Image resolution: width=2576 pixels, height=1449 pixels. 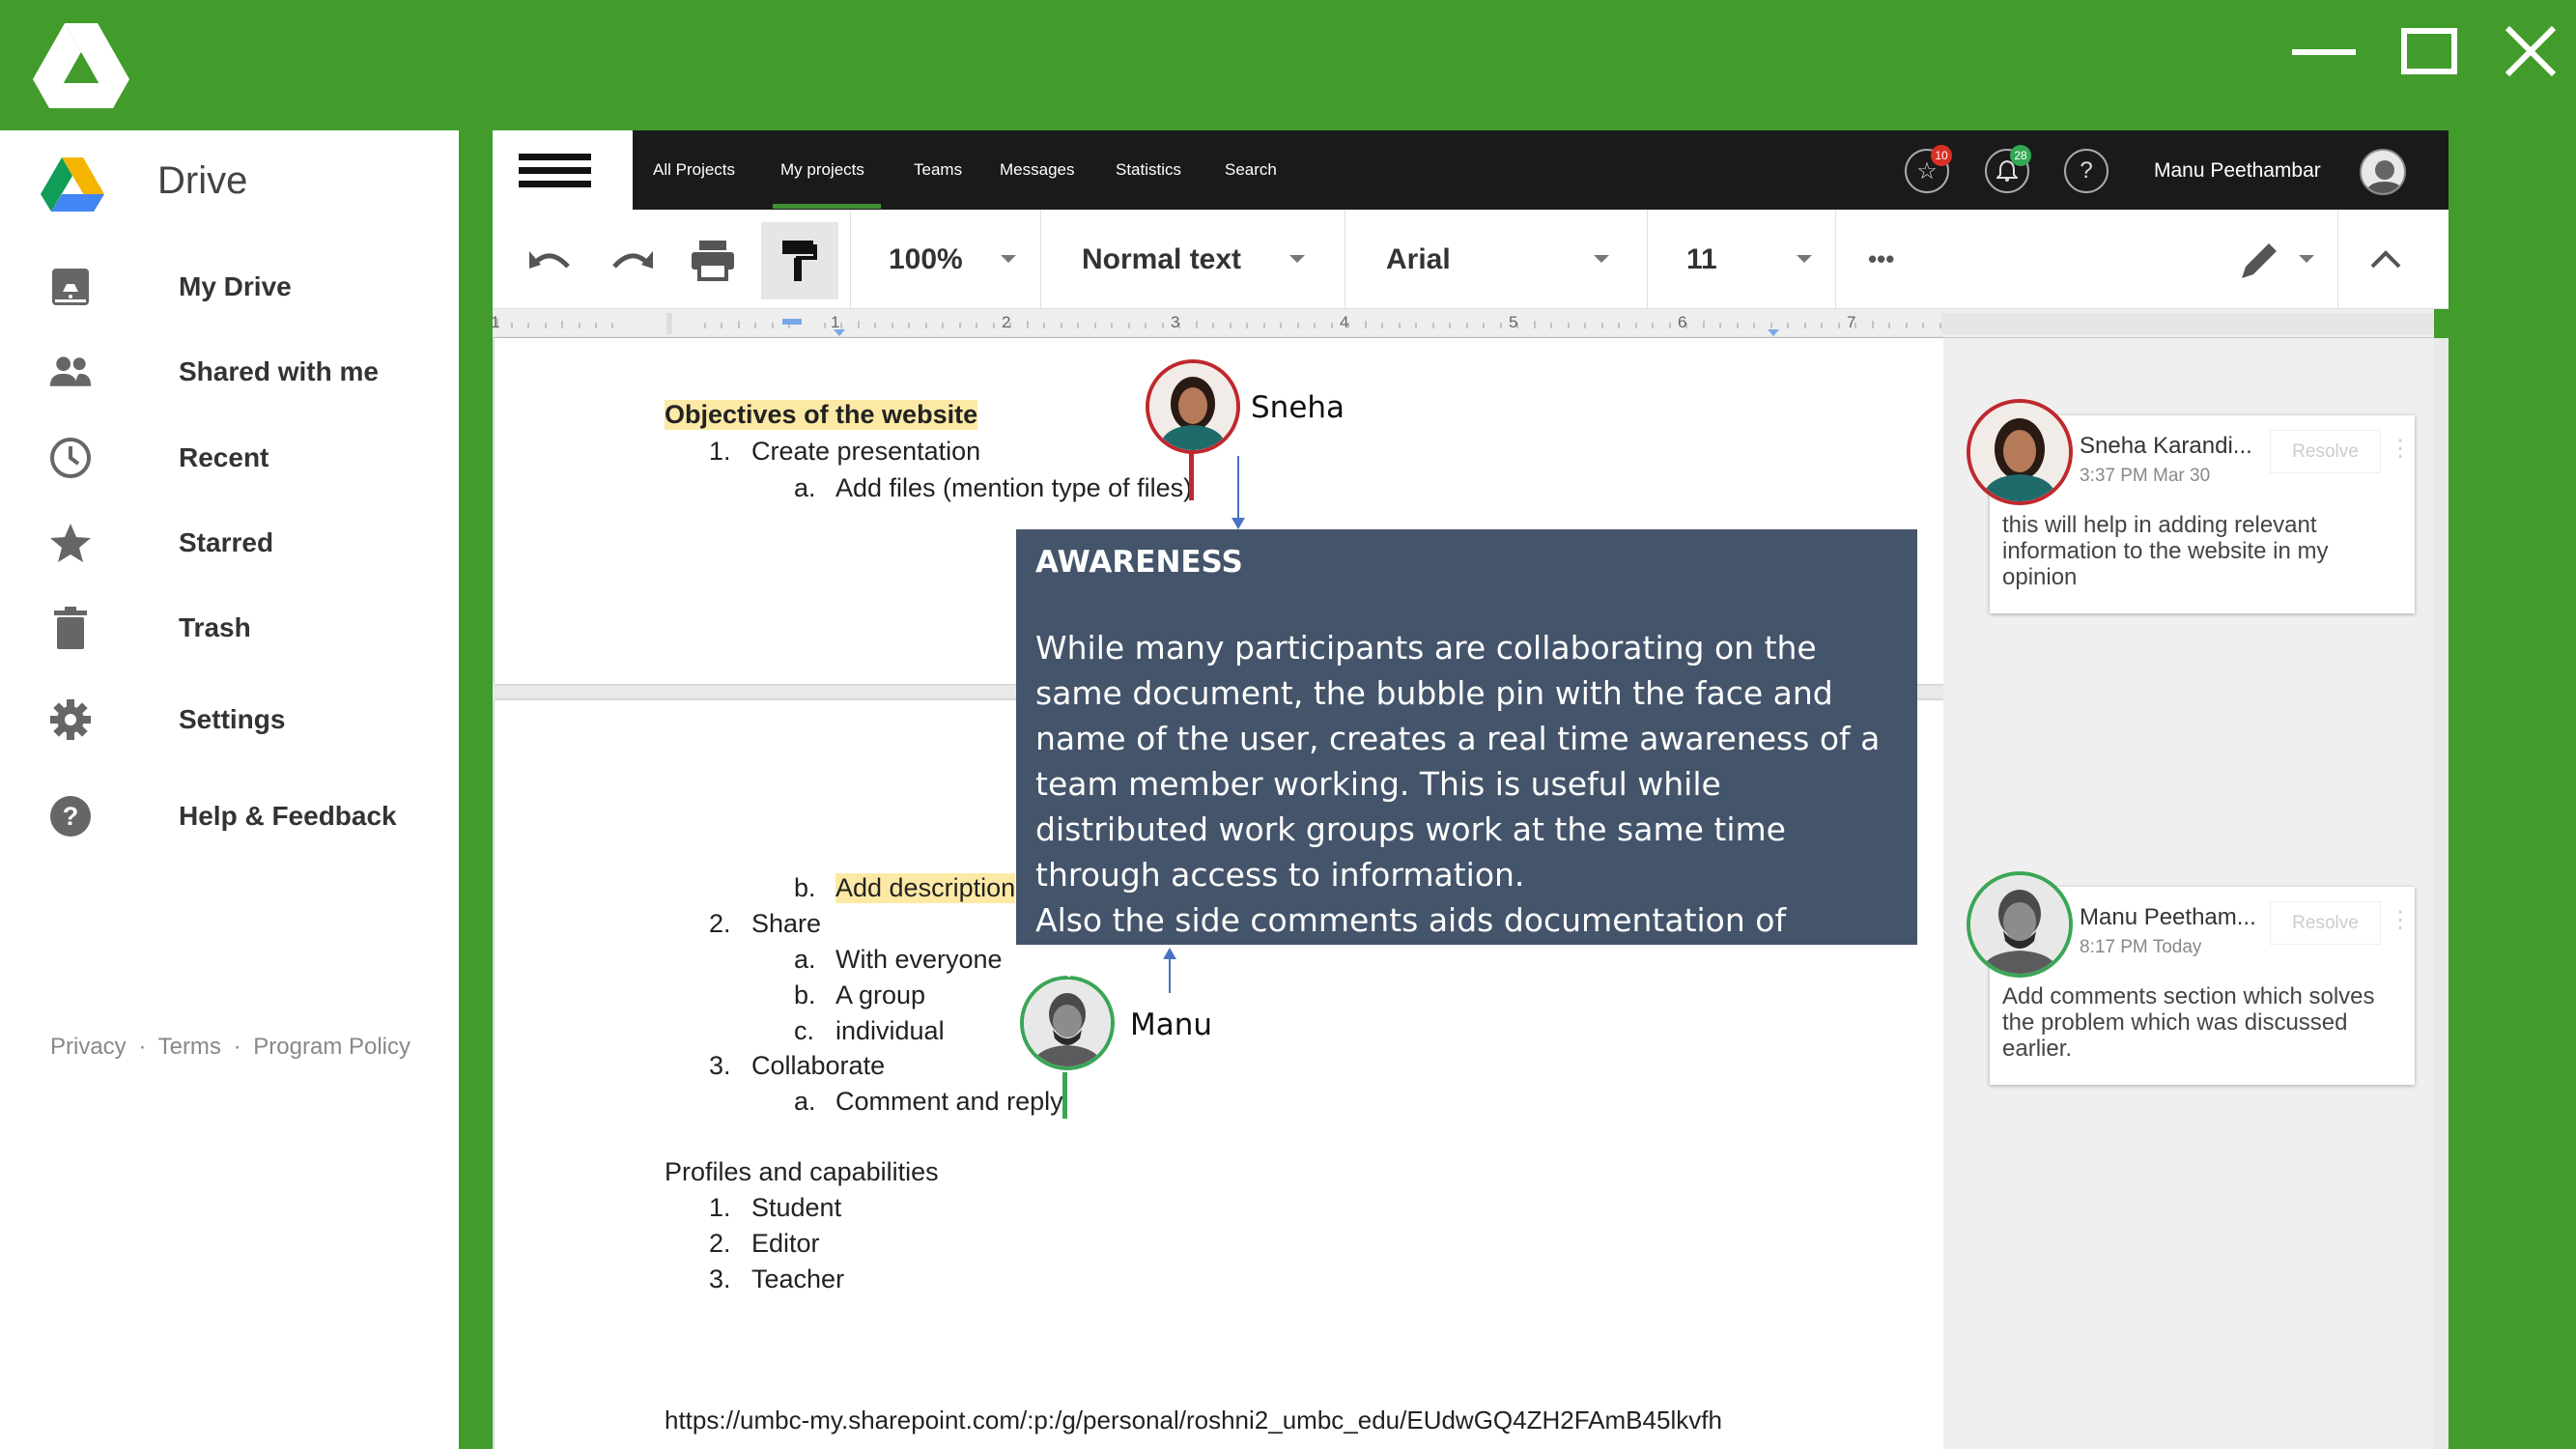 What do you see at coordinates (1037, 170) in the screenshot?
I see `tab-messages: Messages` at bounding box center [1037, 170].